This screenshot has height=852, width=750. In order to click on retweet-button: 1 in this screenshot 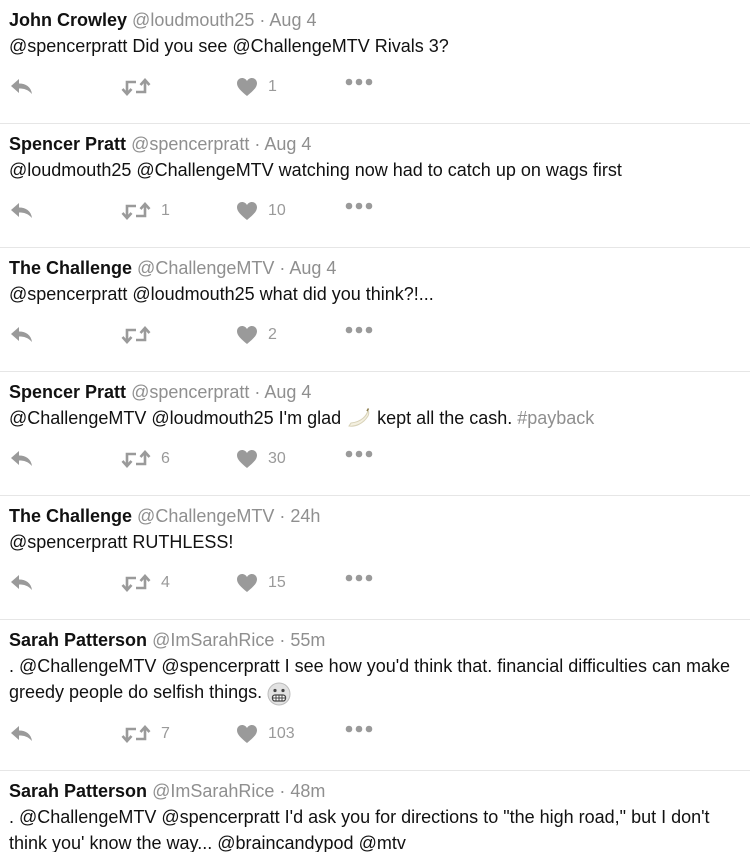, I will do `click(145, 211)`.